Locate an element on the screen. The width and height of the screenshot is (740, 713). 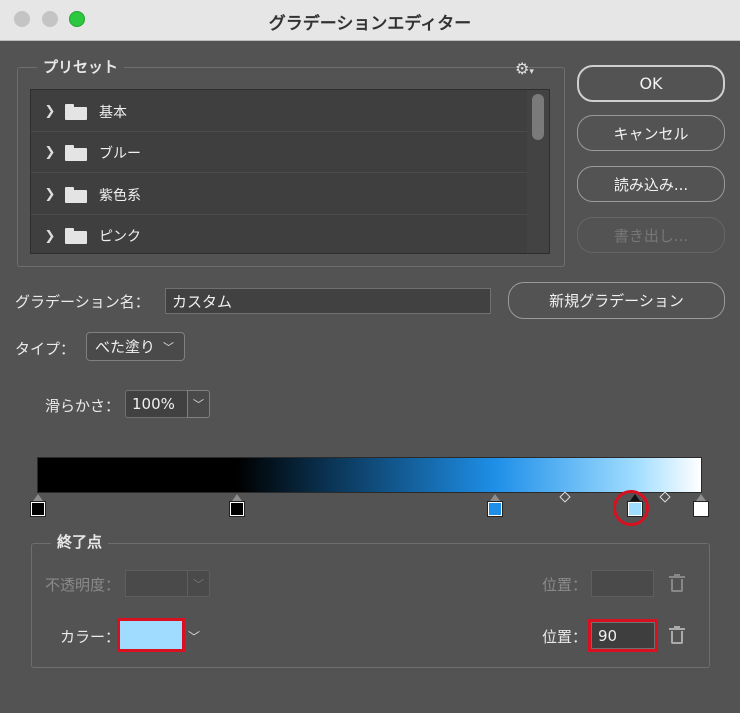
type-dropdown-value: べた塗り is located at coordinates (125, 347).